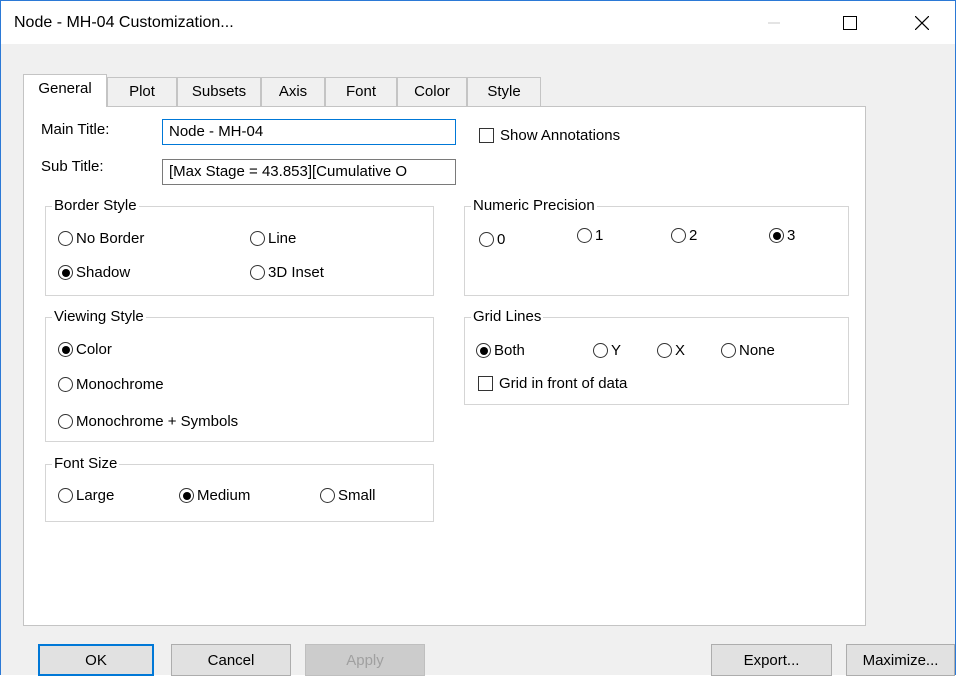 The image size is (958, 676). I want to click on radio-small: Small, so click(348, 495).